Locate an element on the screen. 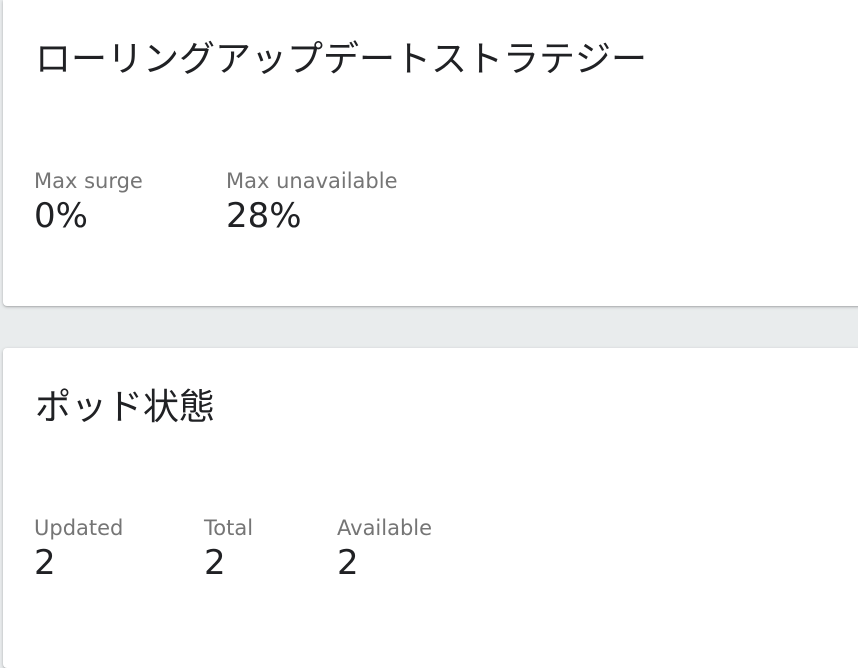 This screenshot has height=668, width=858. metric-label: Updated is located at coordinates (79, 528).